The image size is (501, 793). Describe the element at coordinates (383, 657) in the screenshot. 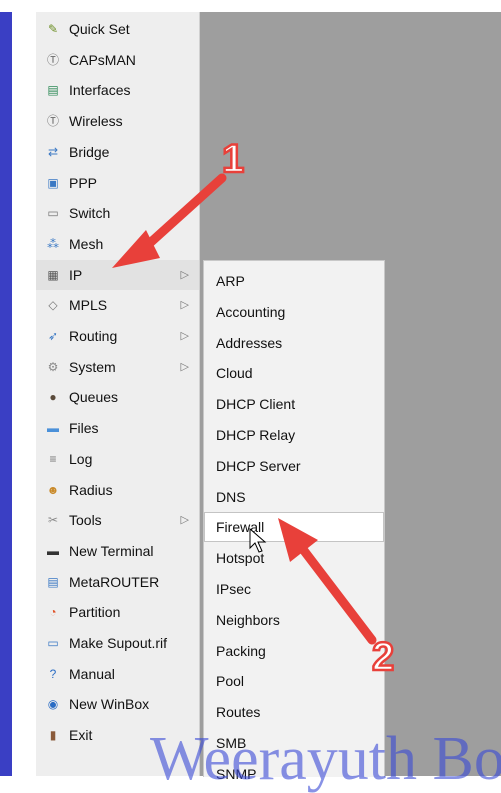

I see `step-2-label: 2` at that location.